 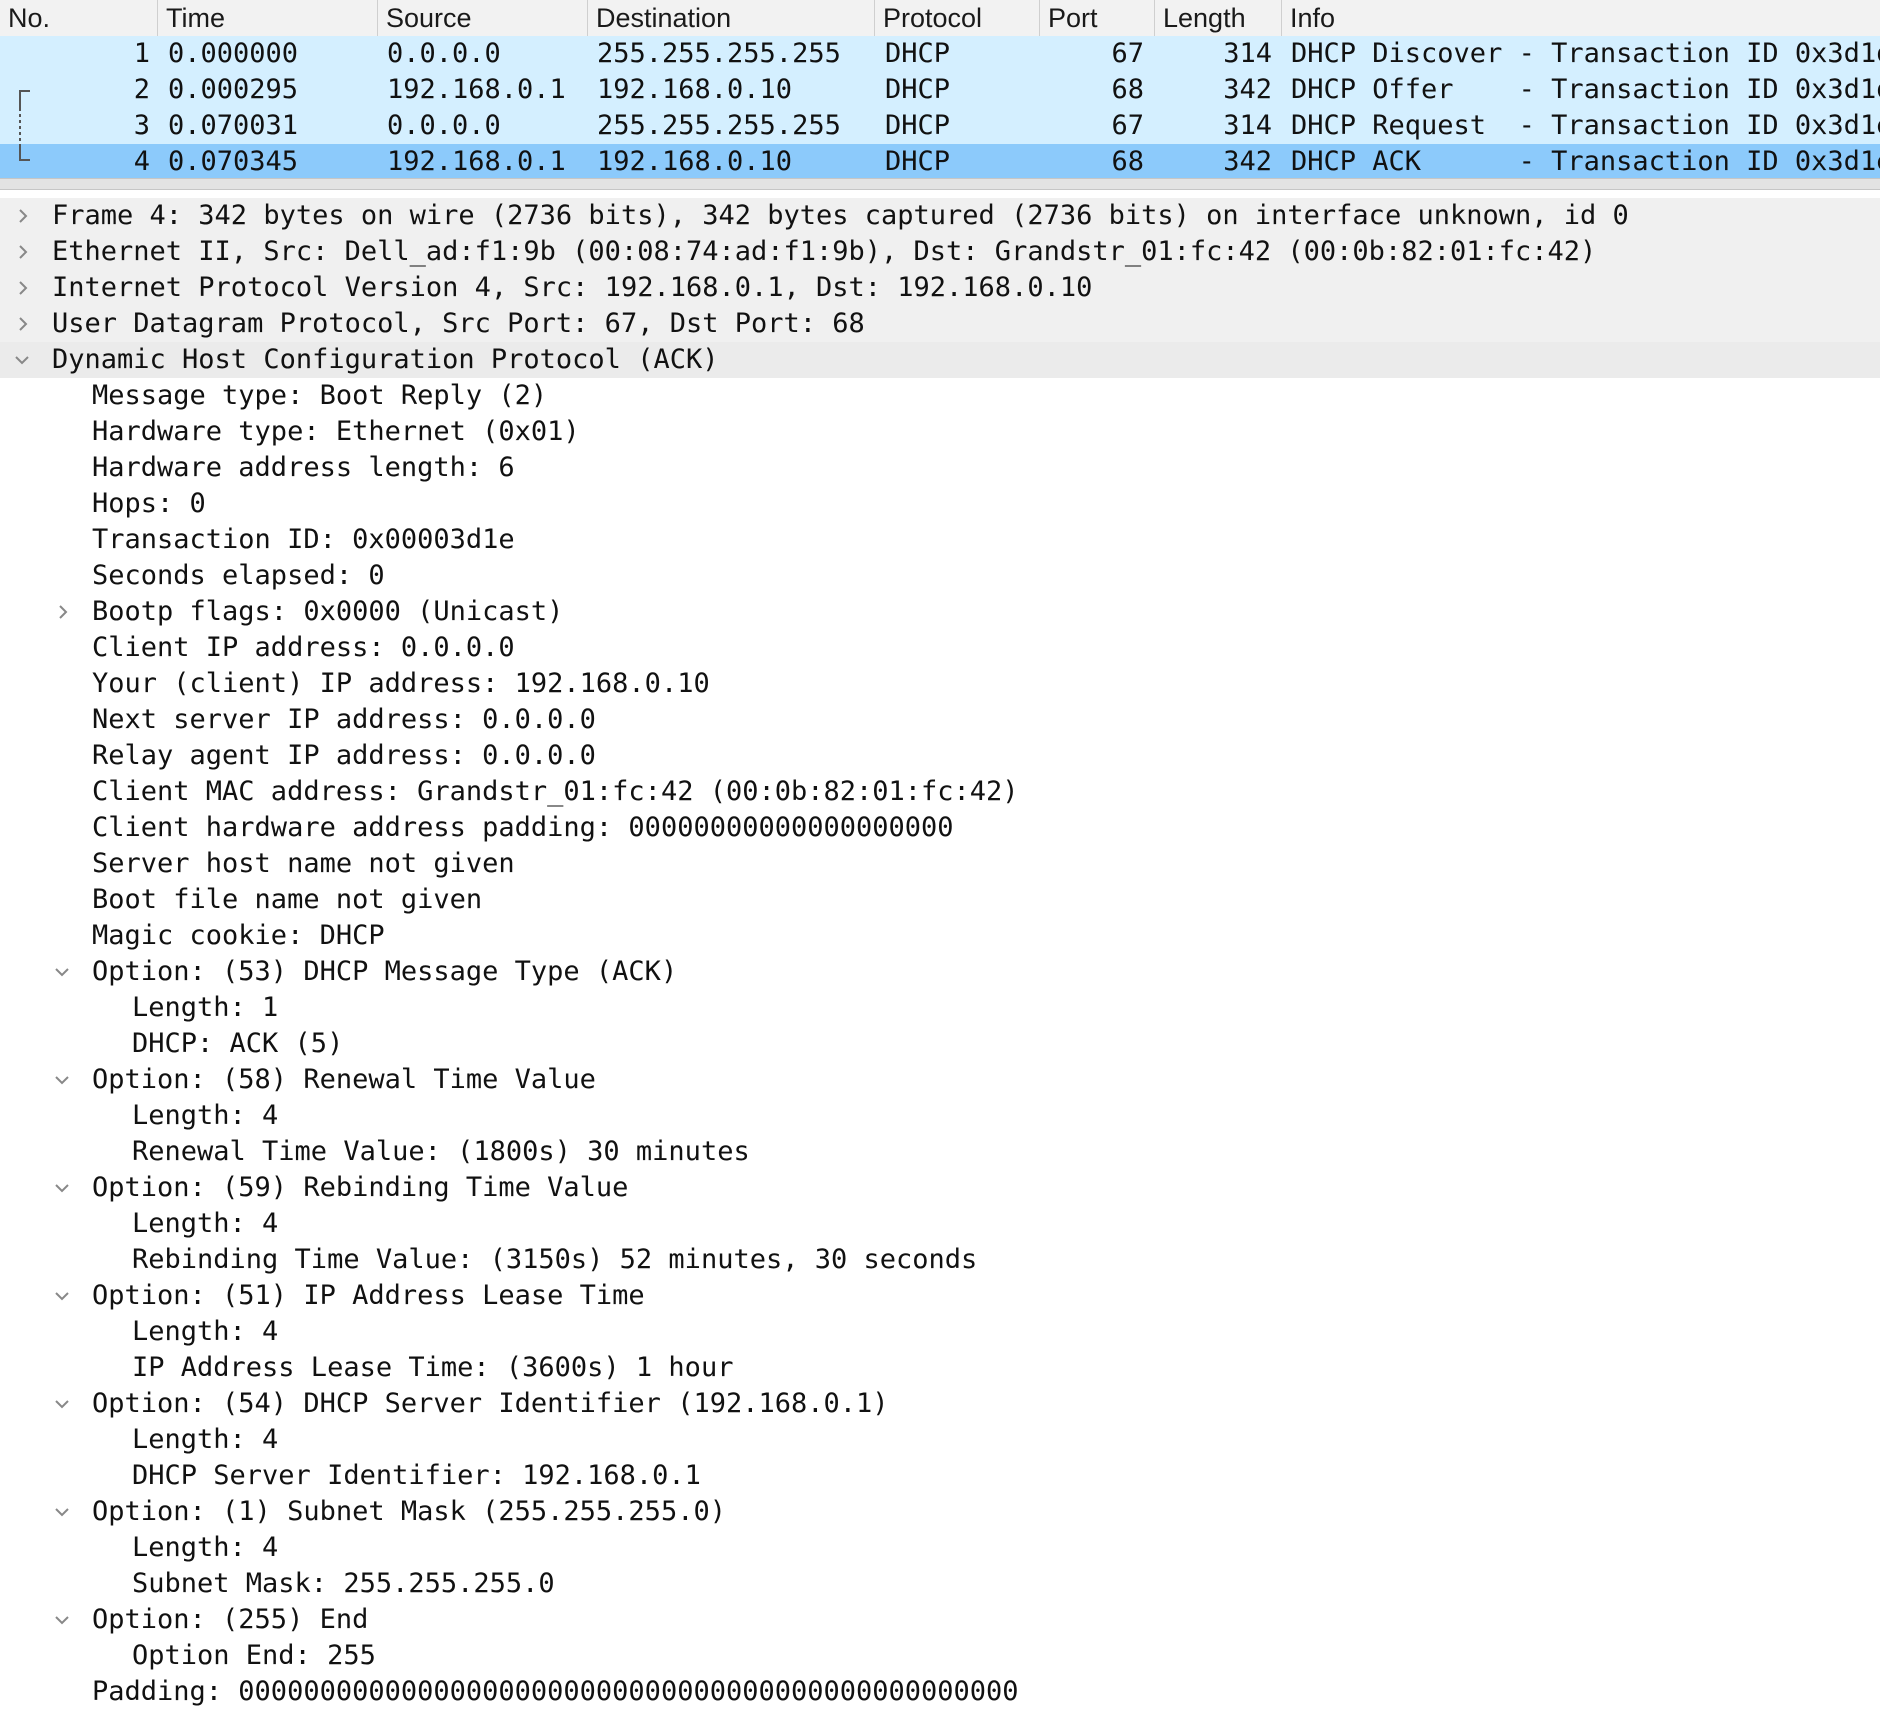 What do you see at coordinates (940, 720) in the screenshot?
I see `tree-field: Next server IP address: 0.0.0.0` at bounding box center [940, 720].